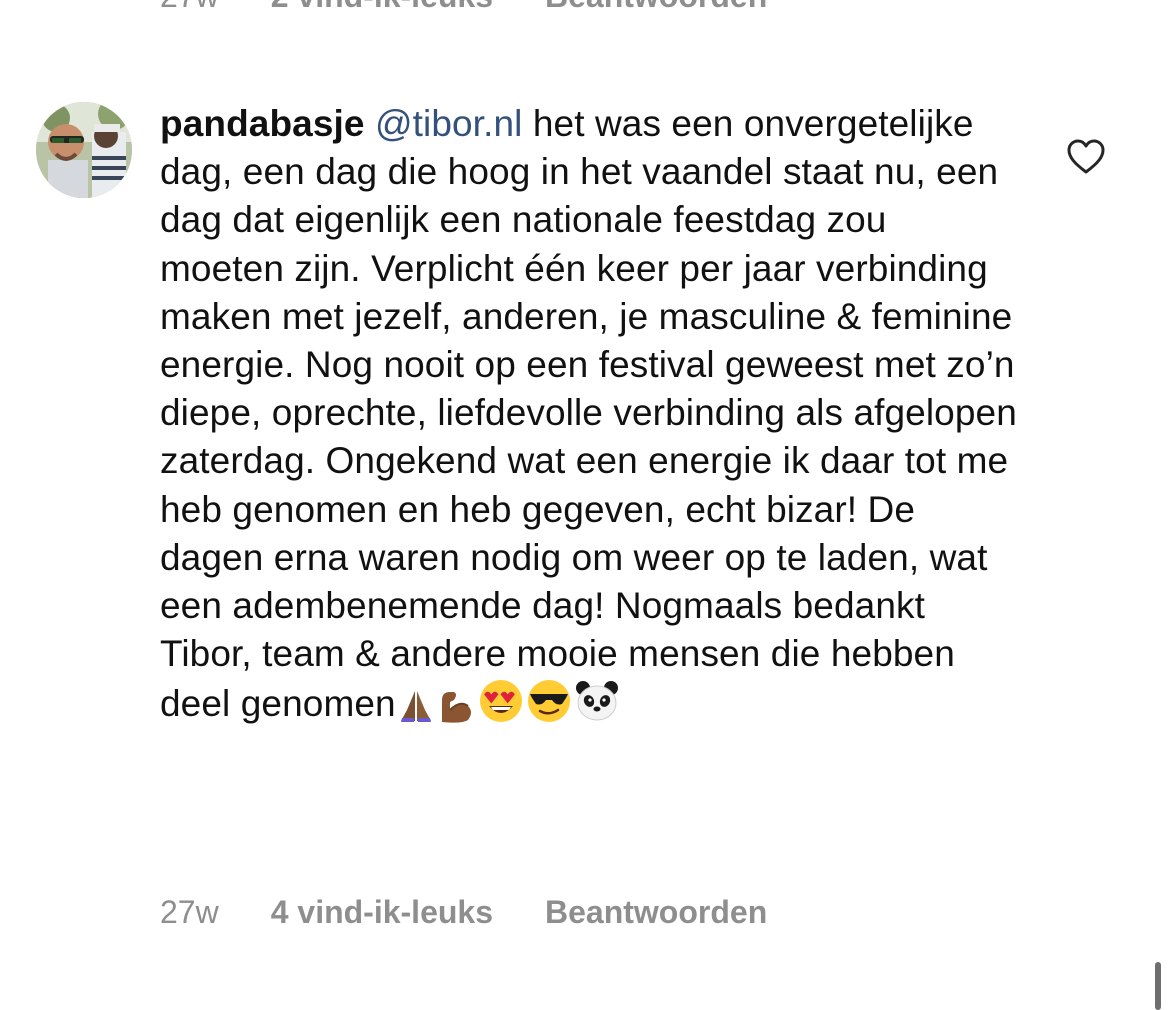  I want to click on comment-likes-link: 4 vind-ik-leuks, so click(382, 912).